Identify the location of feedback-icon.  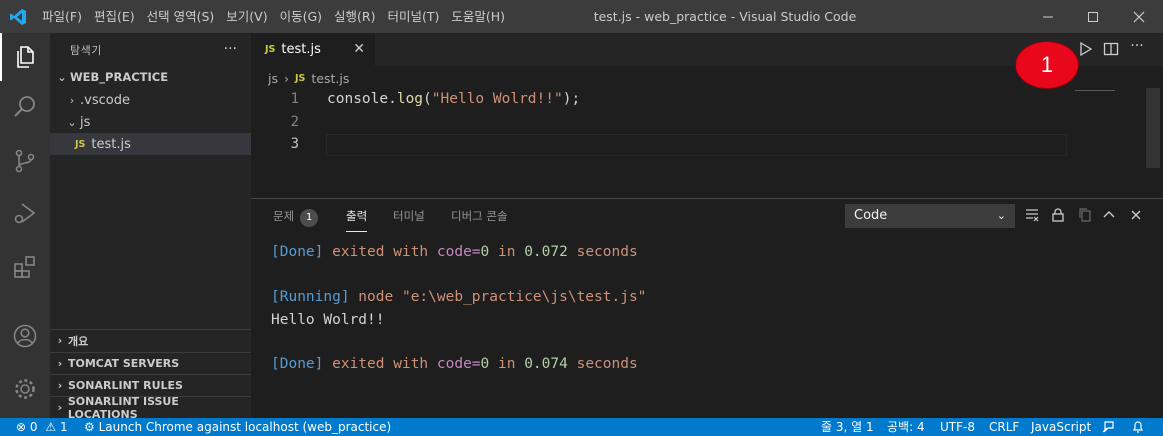
(1108, 427).